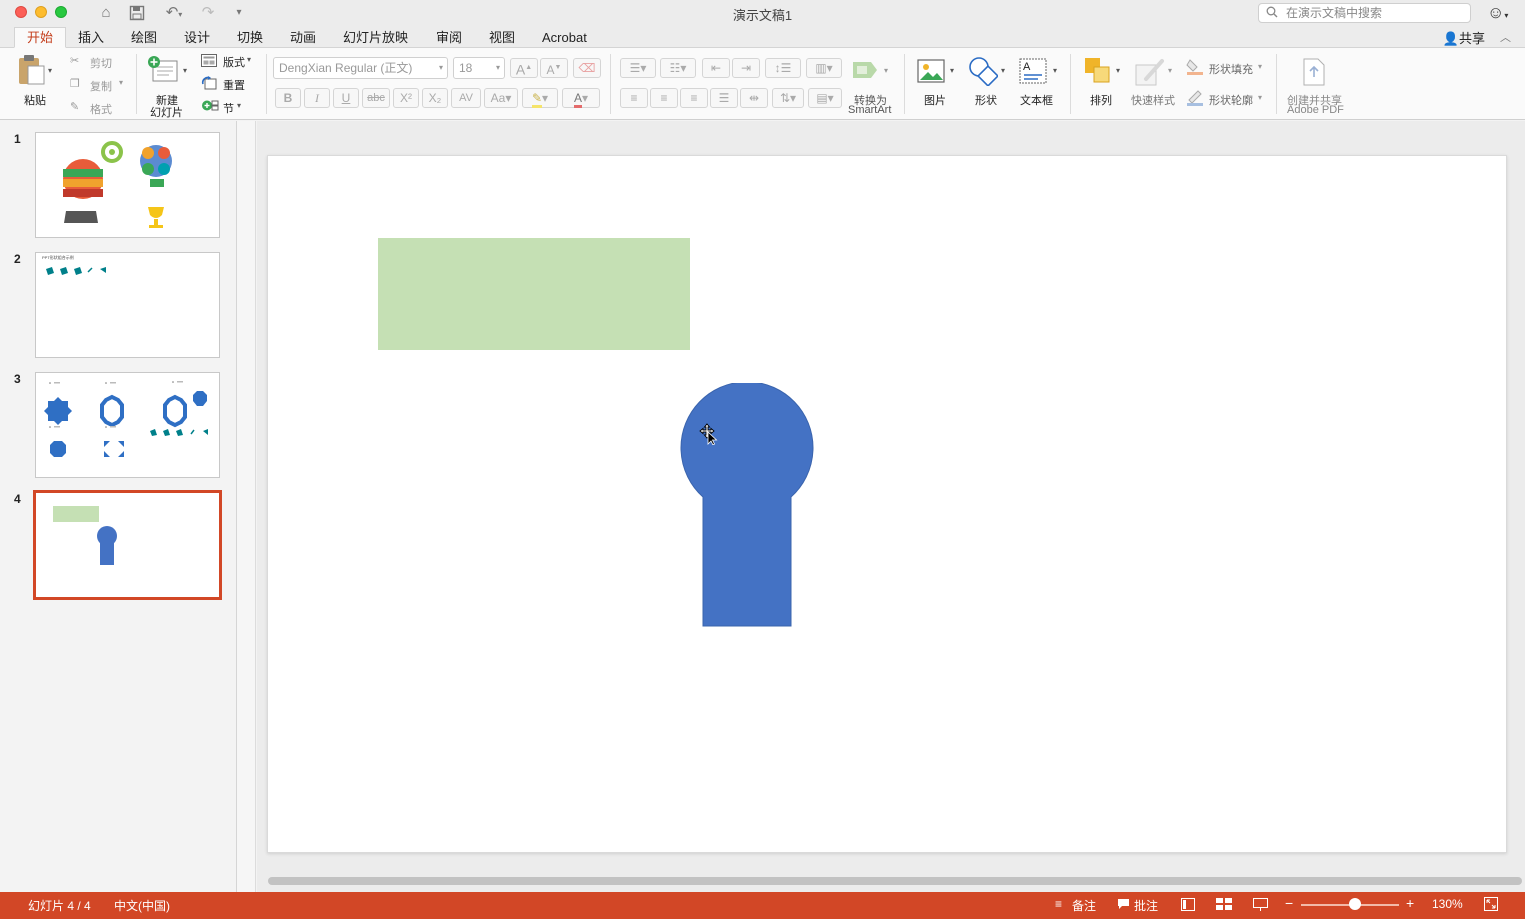 The height and width of the screenshot is (919, 1525). Describe the element at coordinates (91, 38) in the screenshot. I see `tab-insert: 插入` at that location.